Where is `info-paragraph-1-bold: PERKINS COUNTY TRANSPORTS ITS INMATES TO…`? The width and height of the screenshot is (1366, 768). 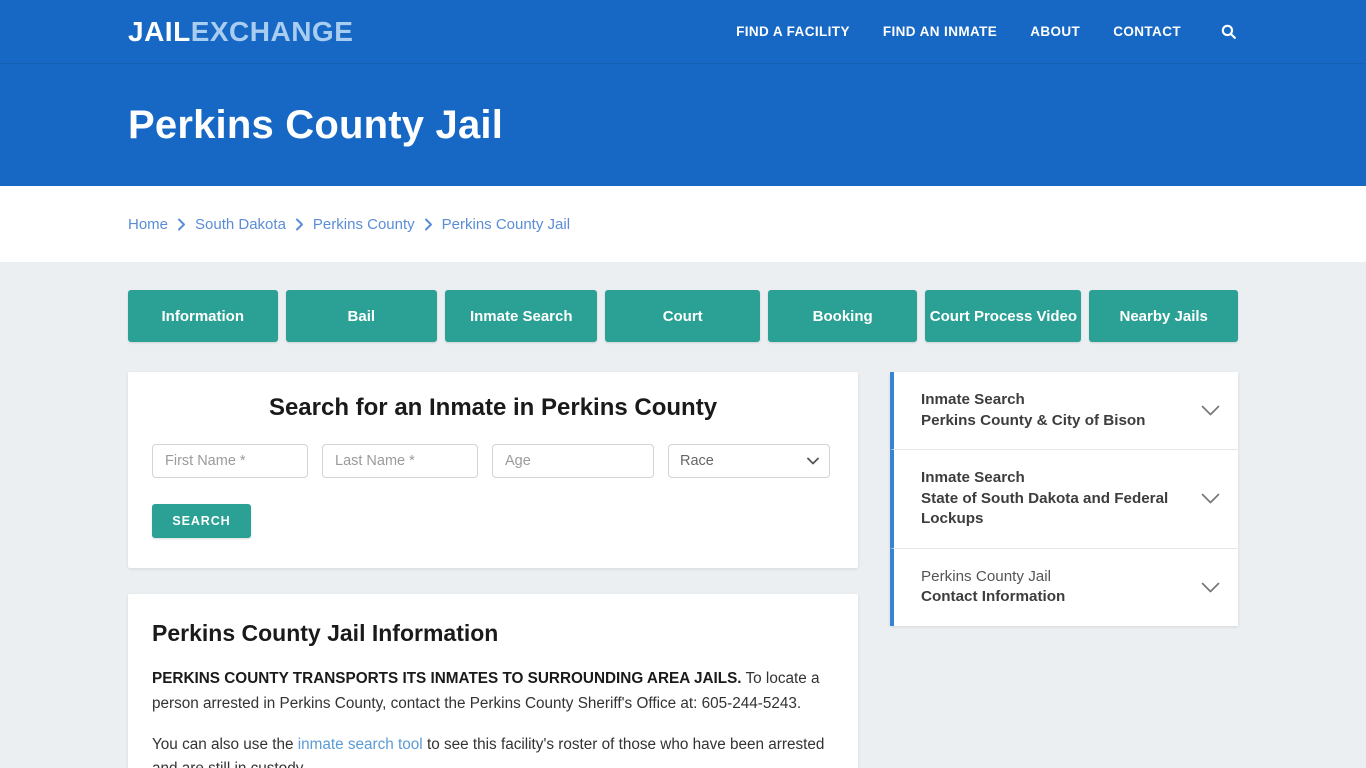
info-paragraph-1-bold: PERKINS COUNTY TRANSPORTS ITS INMATES TO… is located at coordinates (447, 678).